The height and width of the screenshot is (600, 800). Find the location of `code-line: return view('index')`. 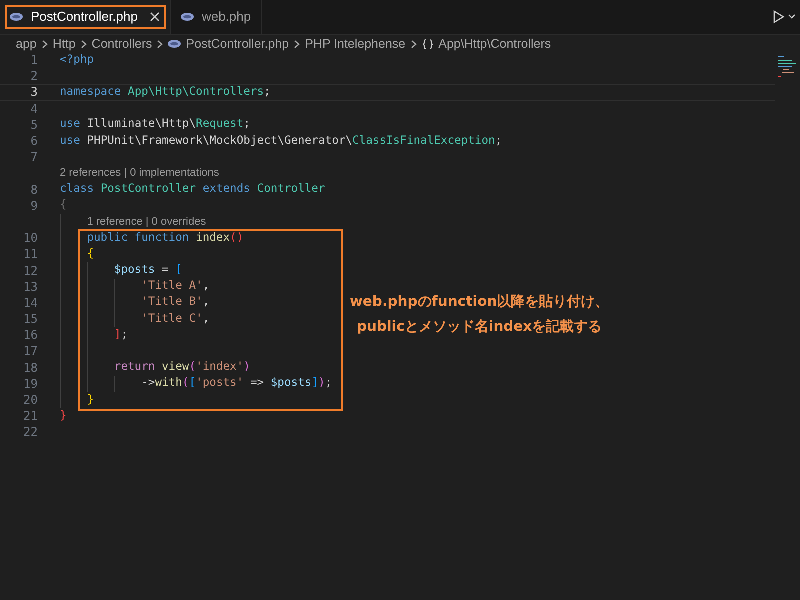

code-line: return view('index') is located at coordinates (182, 367).